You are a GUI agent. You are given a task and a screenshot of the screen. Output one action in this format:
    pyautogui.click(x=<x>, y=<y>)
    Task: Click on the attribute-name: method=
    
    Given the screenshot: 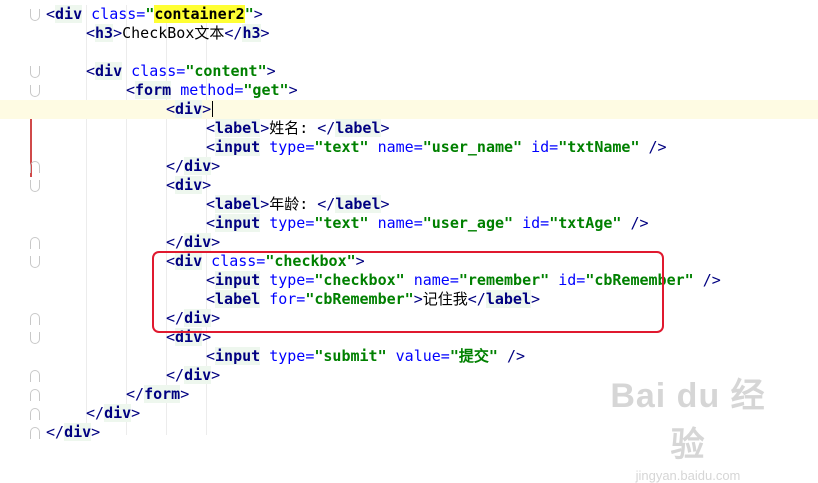 What is the action you would take?
    pyautogui.click(x=212, y=90)
    